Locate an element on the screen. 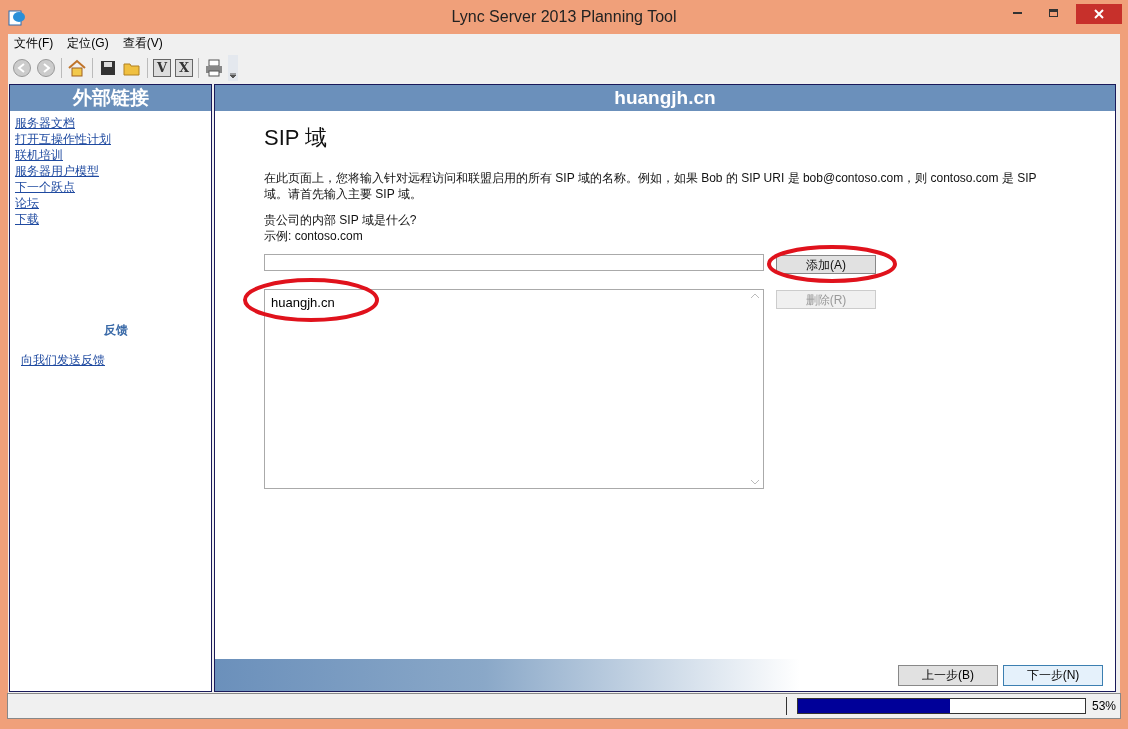 The width and height of the screenshot is (1128, 729). back-icon is located at coordinates (22, 68).